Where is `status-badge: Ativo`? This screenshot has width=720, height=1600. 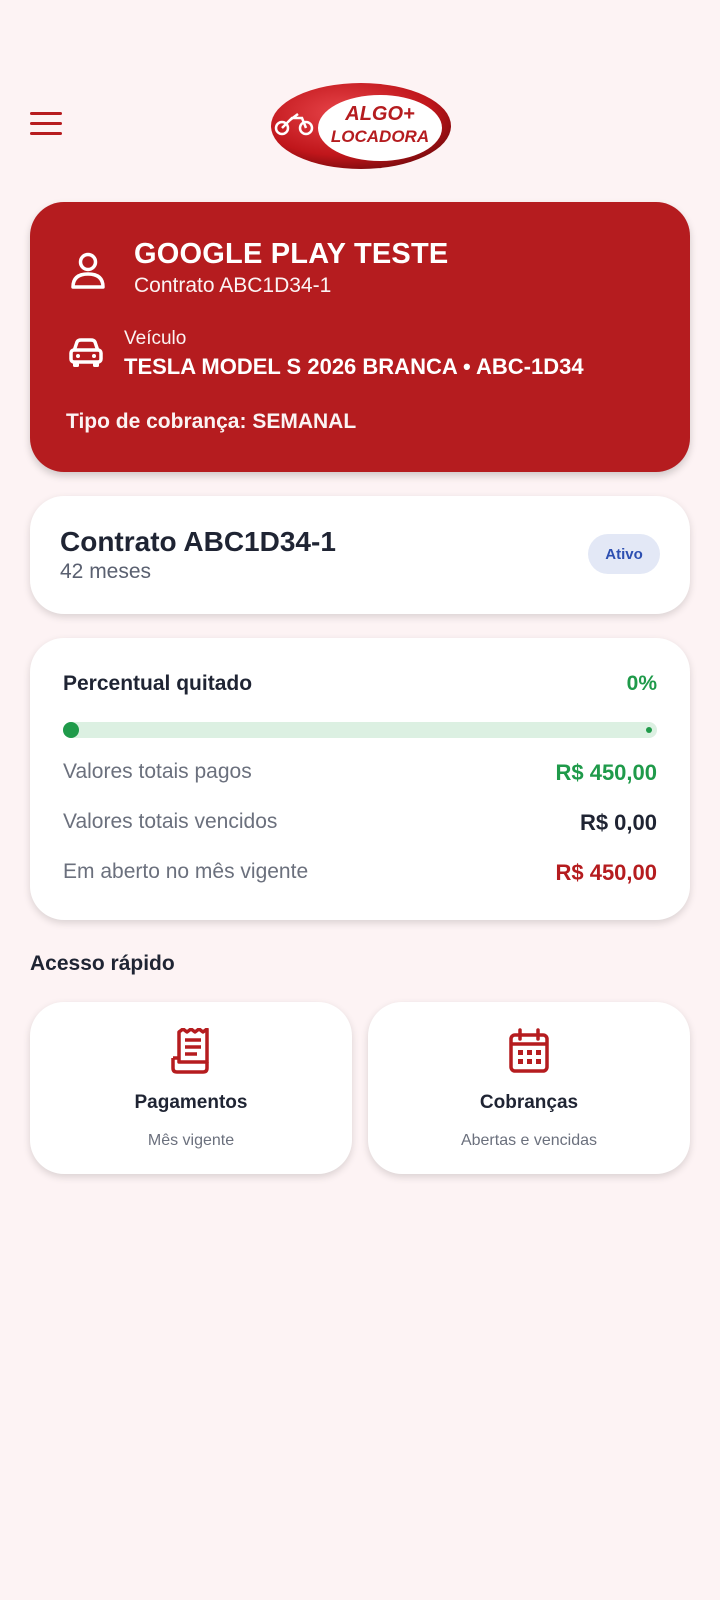
status-badge: Ativo is located at coordinates (624, 554).